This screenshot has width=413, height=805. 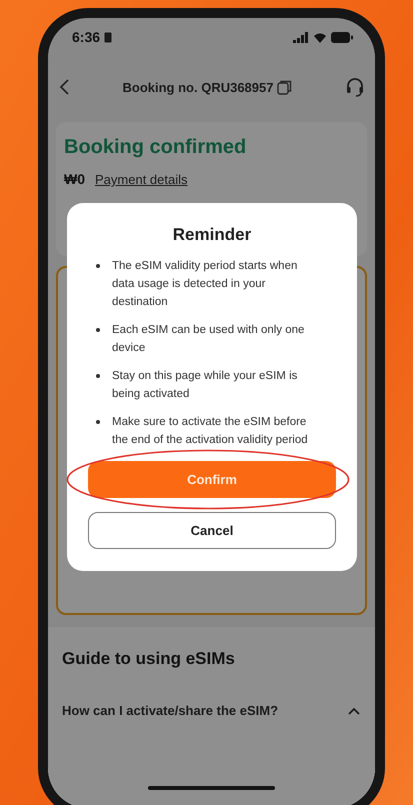 What do you see at coordinates (156, 147) in the screenshot?
I see `booking-status: Booking confirmed` at bounding box center [156, 147].